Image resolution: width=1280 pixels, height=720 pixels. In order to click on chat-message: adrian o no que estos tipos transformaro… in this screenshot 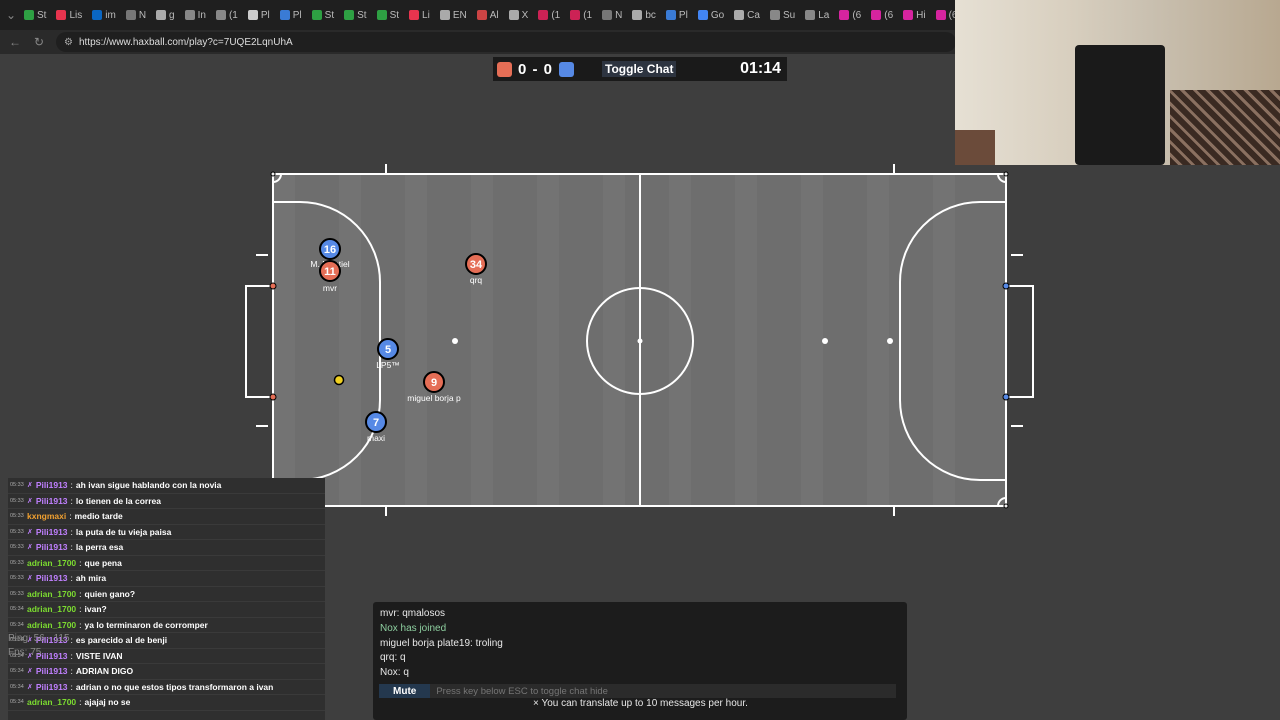, I will do `click(174, 686)`.